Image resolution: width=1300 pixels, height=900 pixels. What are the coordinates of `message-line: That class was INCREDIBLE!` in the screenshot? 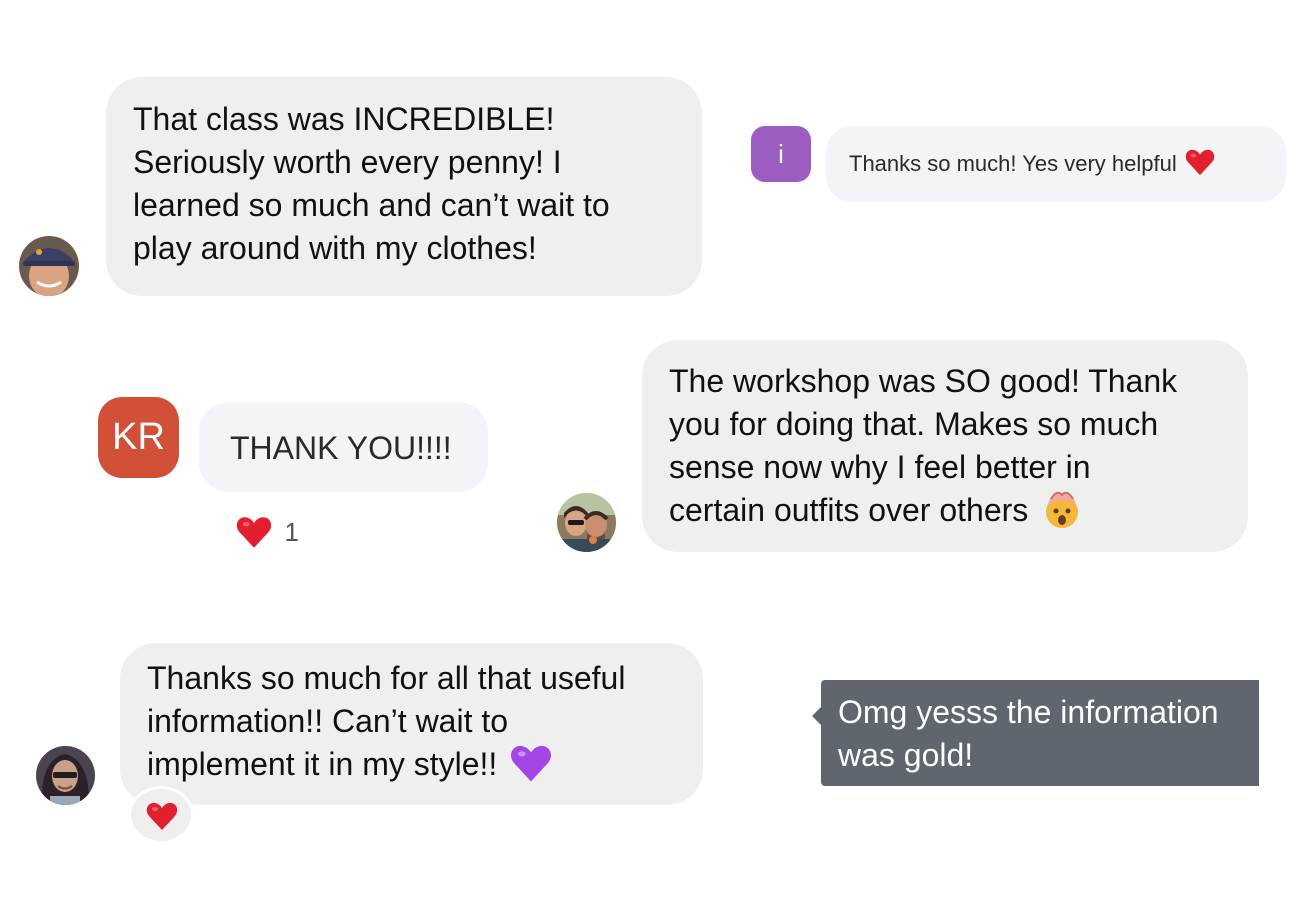 It's located at (344, 119).